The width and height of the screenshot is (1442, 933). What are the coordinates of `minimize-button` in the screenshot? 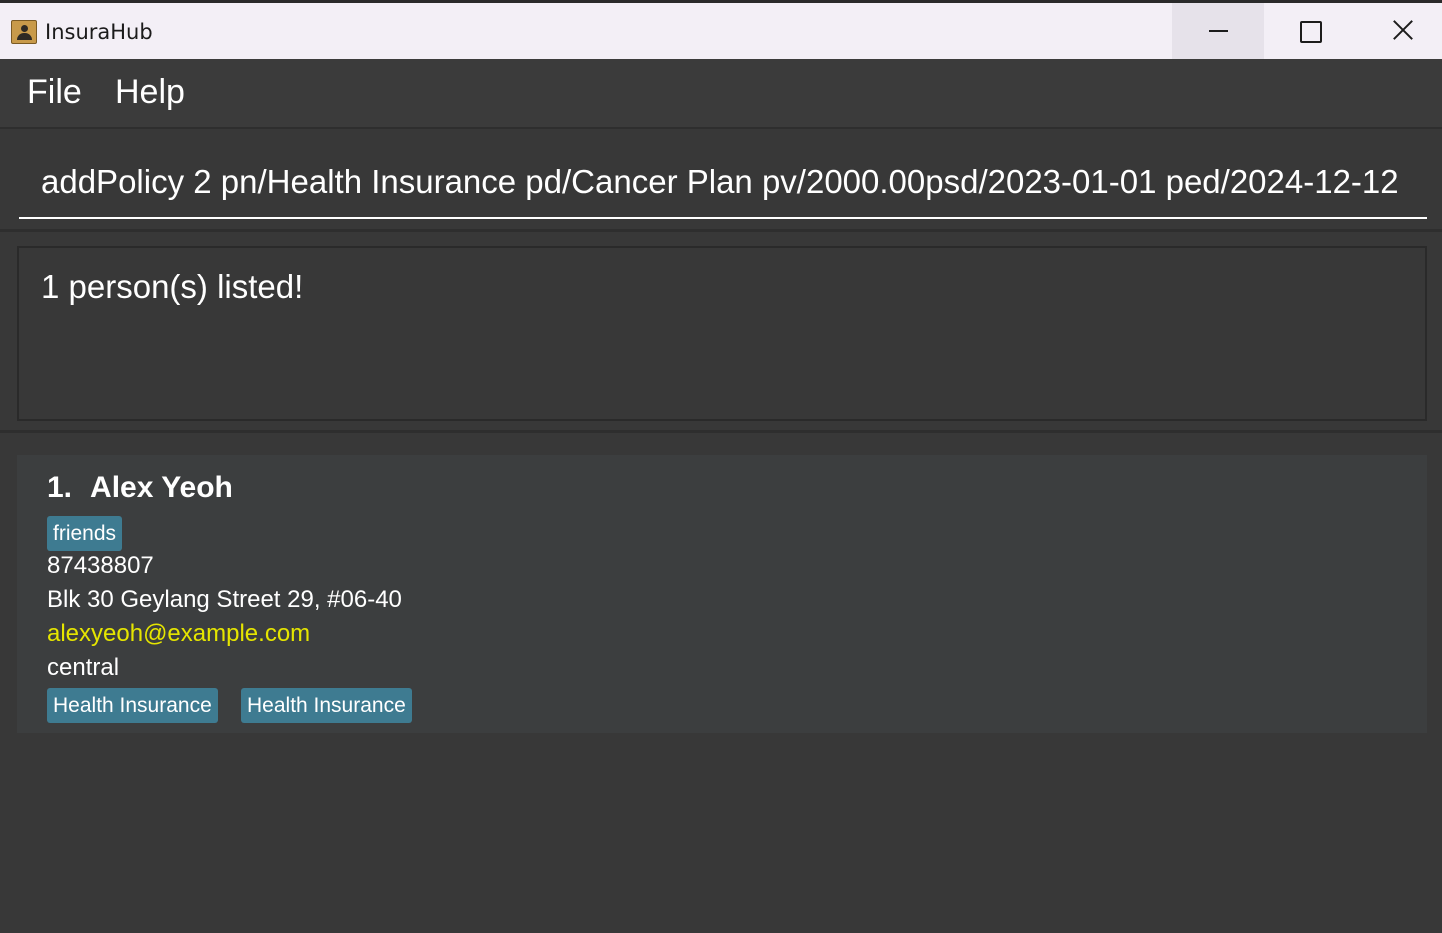 It's located at (1218, 31).